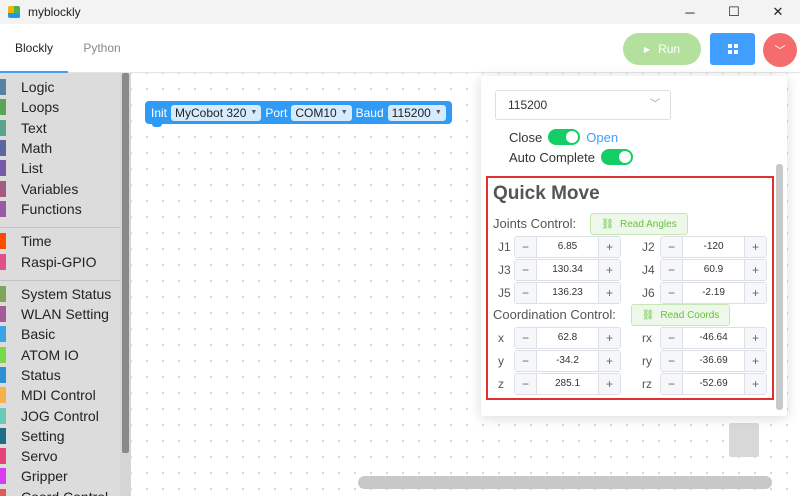 Image resolution: width=800 pixels, height=496 pixels. Describe the element at coordinates (567, 293) in the screenshot. I see `joint-value-input: 136.23` at that location.